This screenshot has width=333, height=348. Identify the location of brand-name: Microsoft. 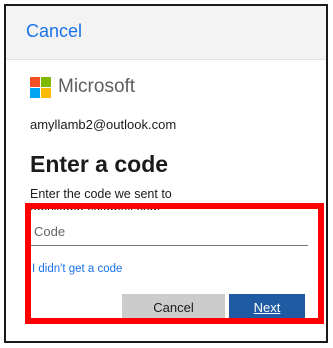
(97, 86).